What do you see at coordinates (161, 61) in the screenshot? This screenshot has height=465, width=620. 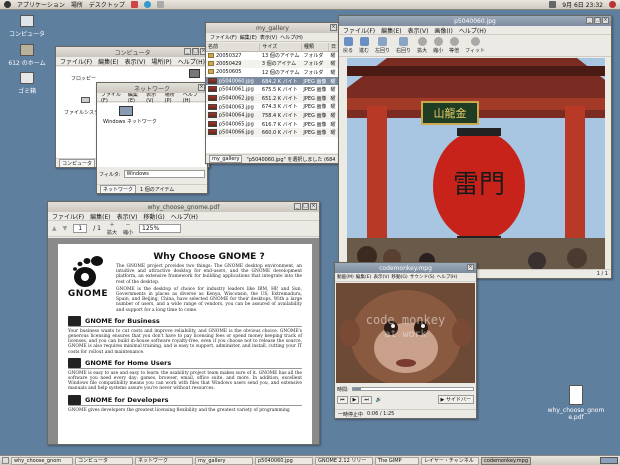 I see `menu-places: 場所(P)` at bounding box center [161, 61].